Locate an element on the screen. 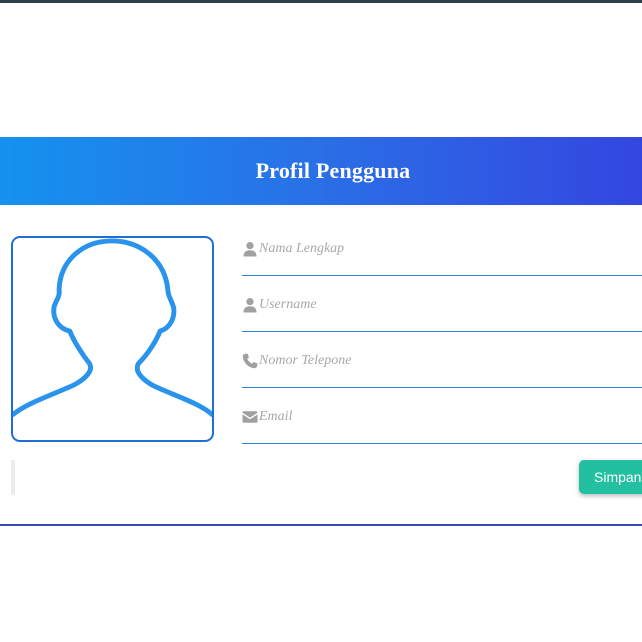  user-silhouette-icon is located at coordinates (112, 327).